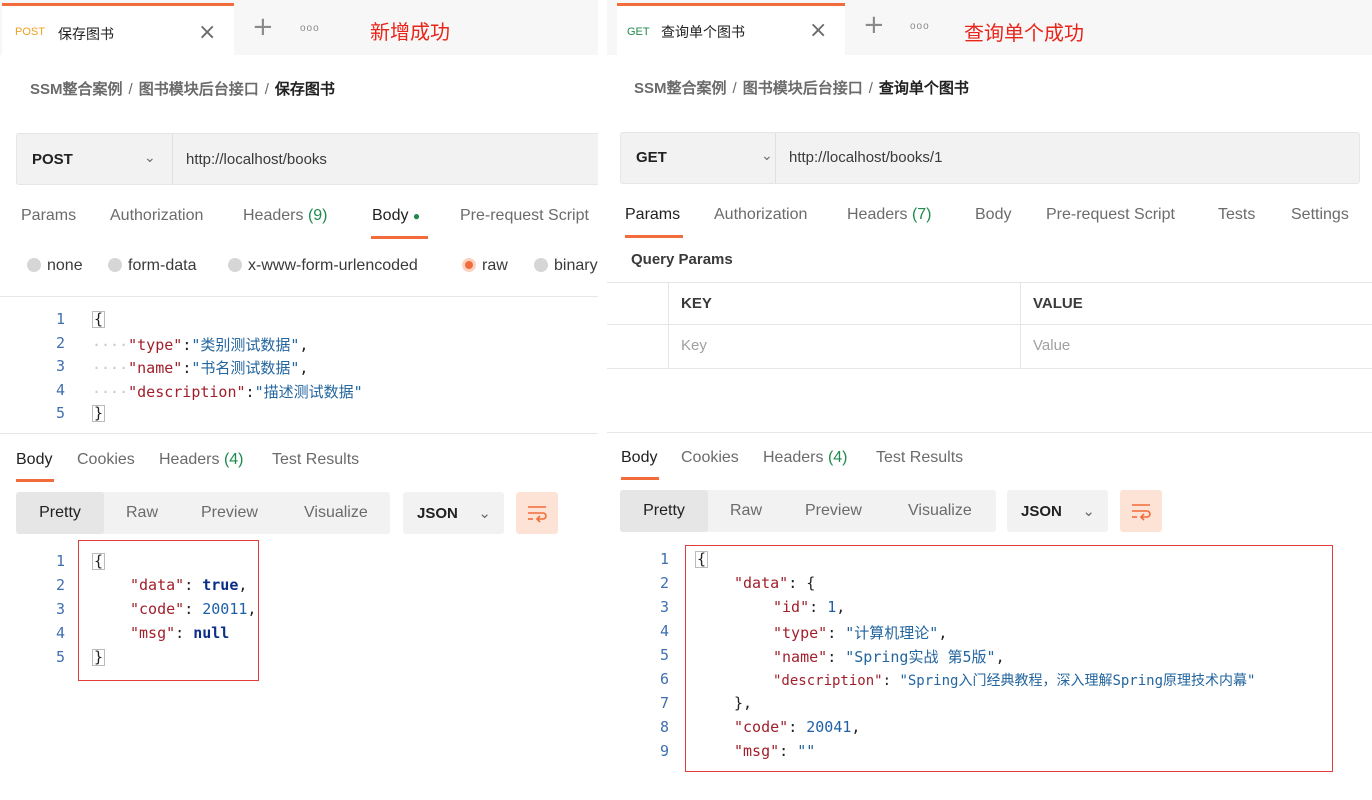 Image resolution: width=1372 pixels, height=800 pixels. What do you see at coordinates (845, 346) in the screenshot?
I see `key-input: Key` at bounding box center [845, 346].